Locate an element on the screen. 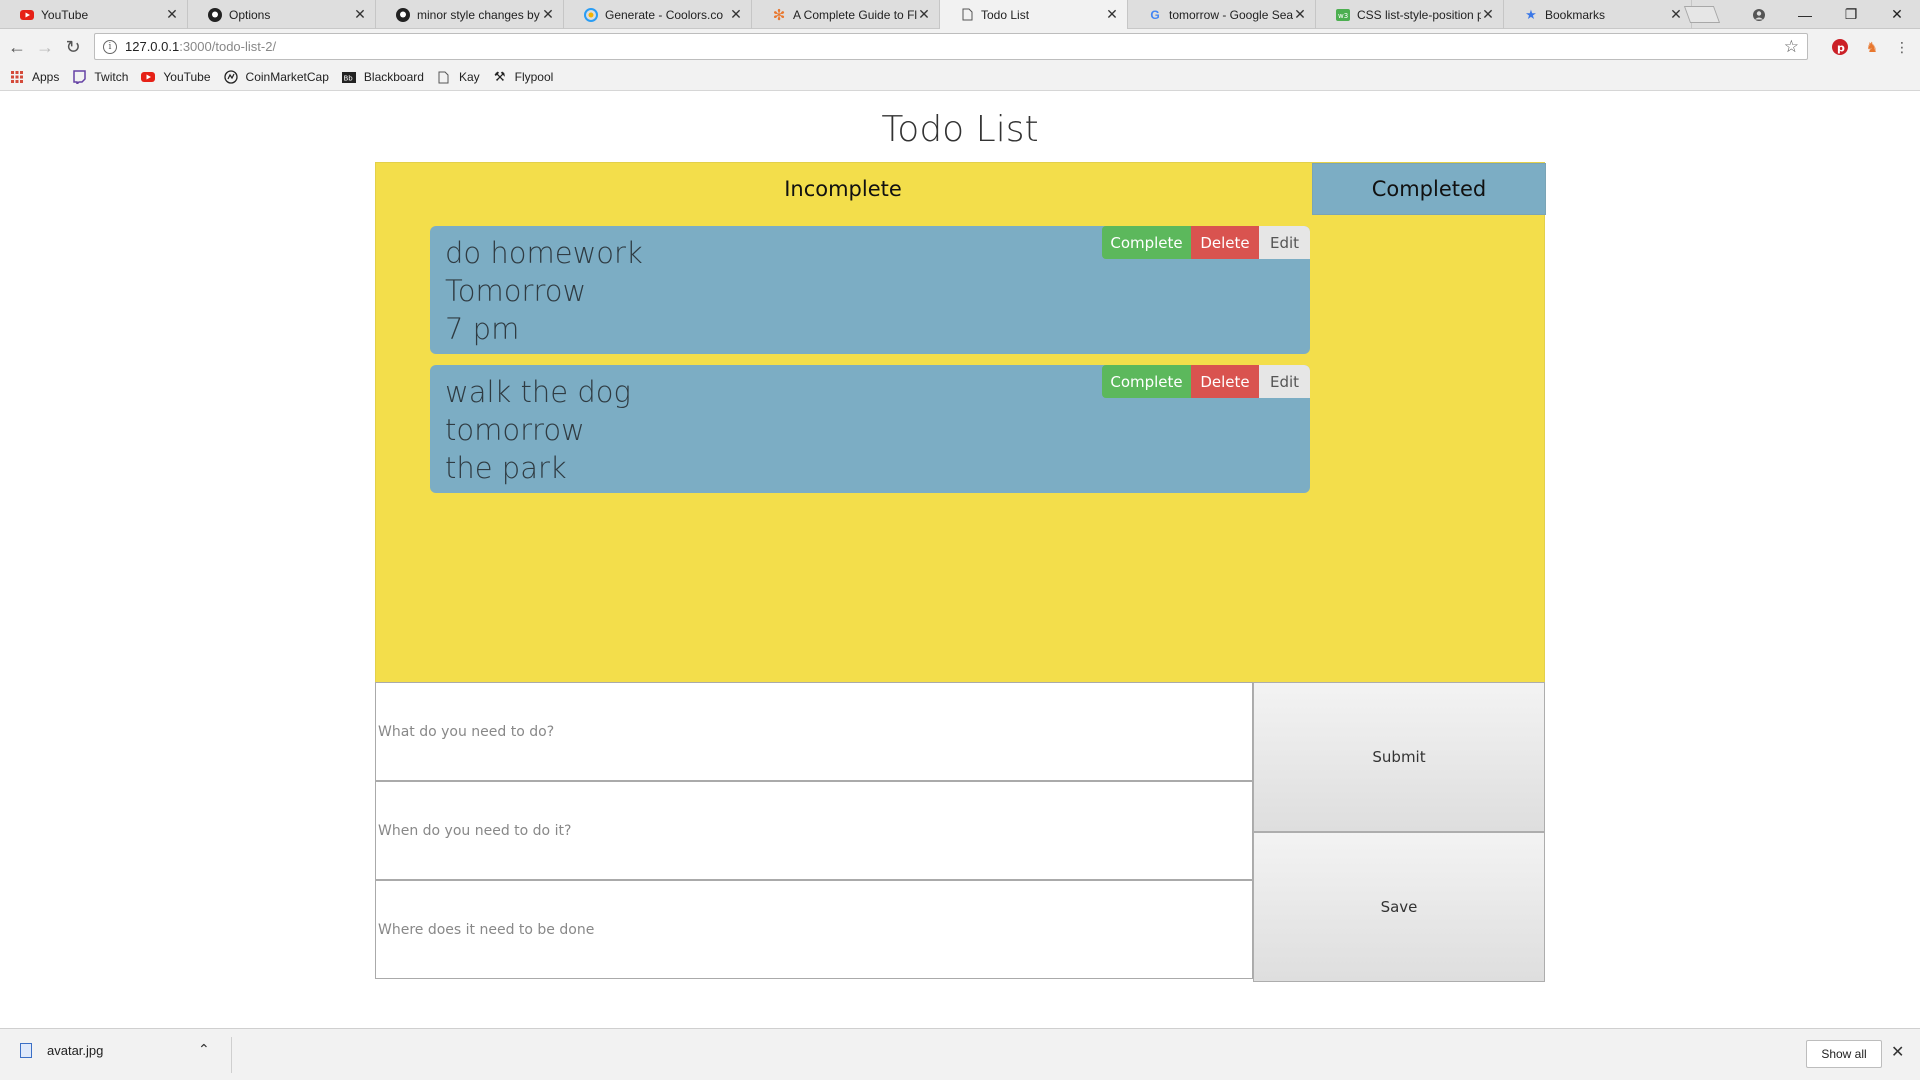 This screenshot has width=1920, height=1080. where-input is located at coordinates (815, 929).